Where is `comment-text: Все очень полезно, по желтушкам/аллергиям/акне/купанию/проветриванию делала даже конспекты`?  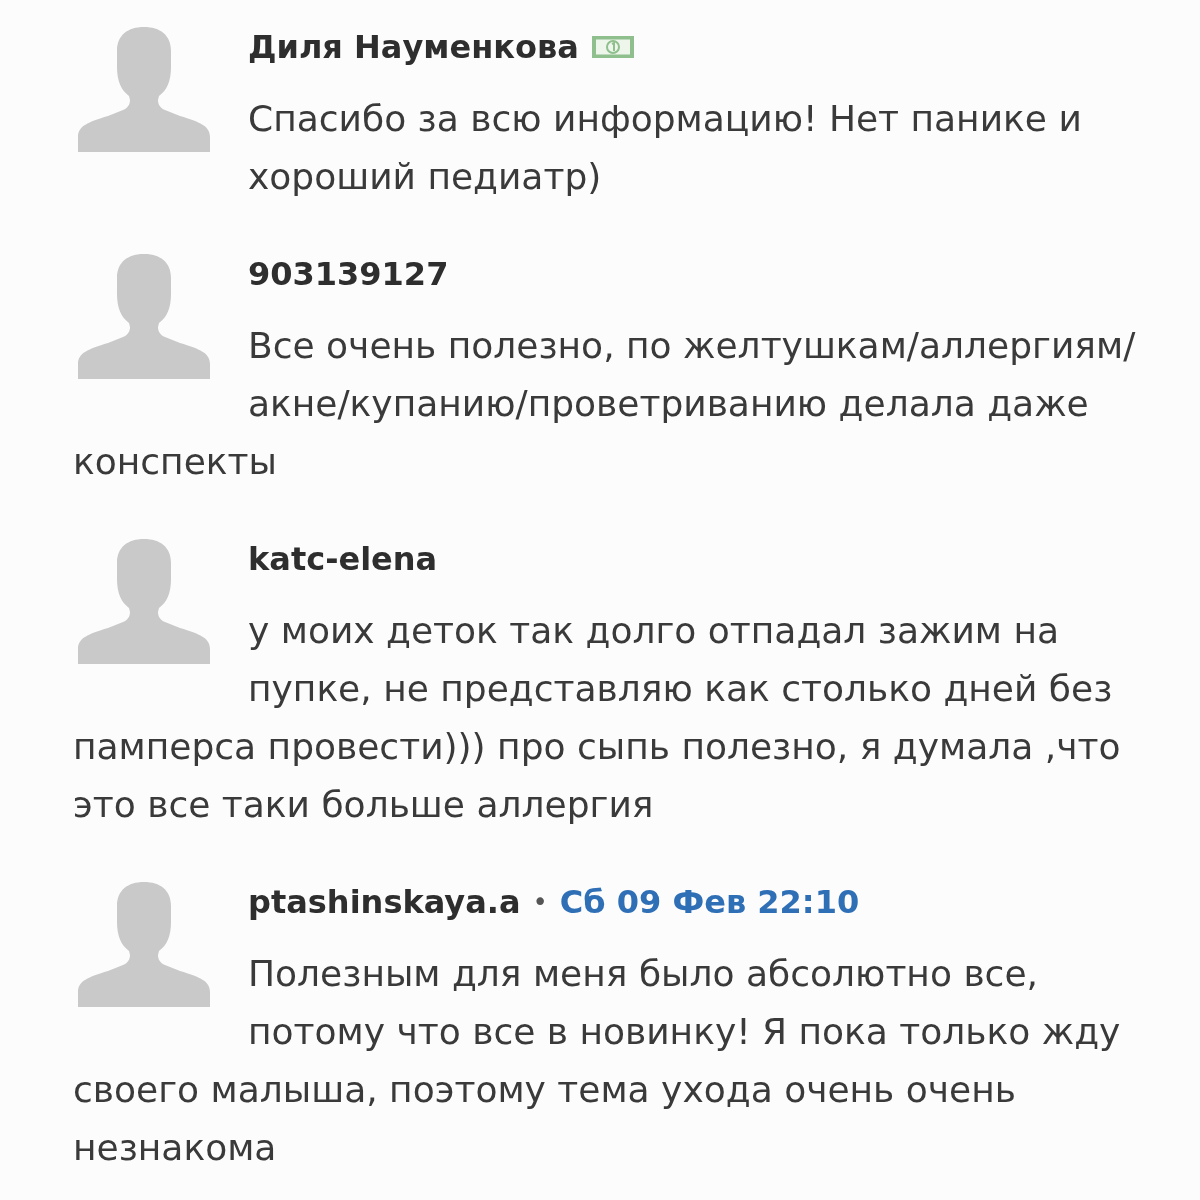
comment-text: Все очень полезно, по желтушкам/аллергиям/акне/купанию/проветриванию делала даже конспекты is located at coordinates (605, 404).